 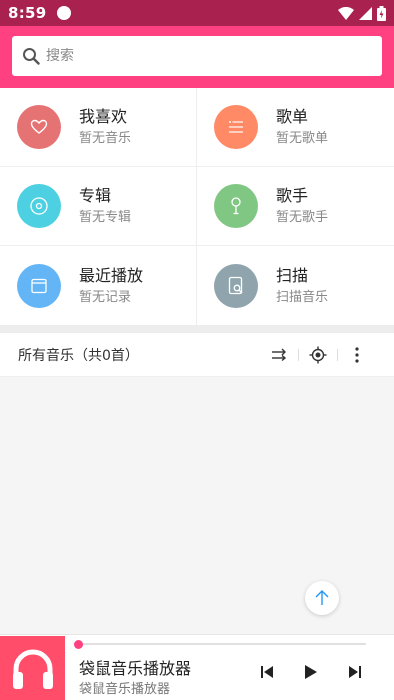 I want to click on search-bar, so click(x=197, y=57).